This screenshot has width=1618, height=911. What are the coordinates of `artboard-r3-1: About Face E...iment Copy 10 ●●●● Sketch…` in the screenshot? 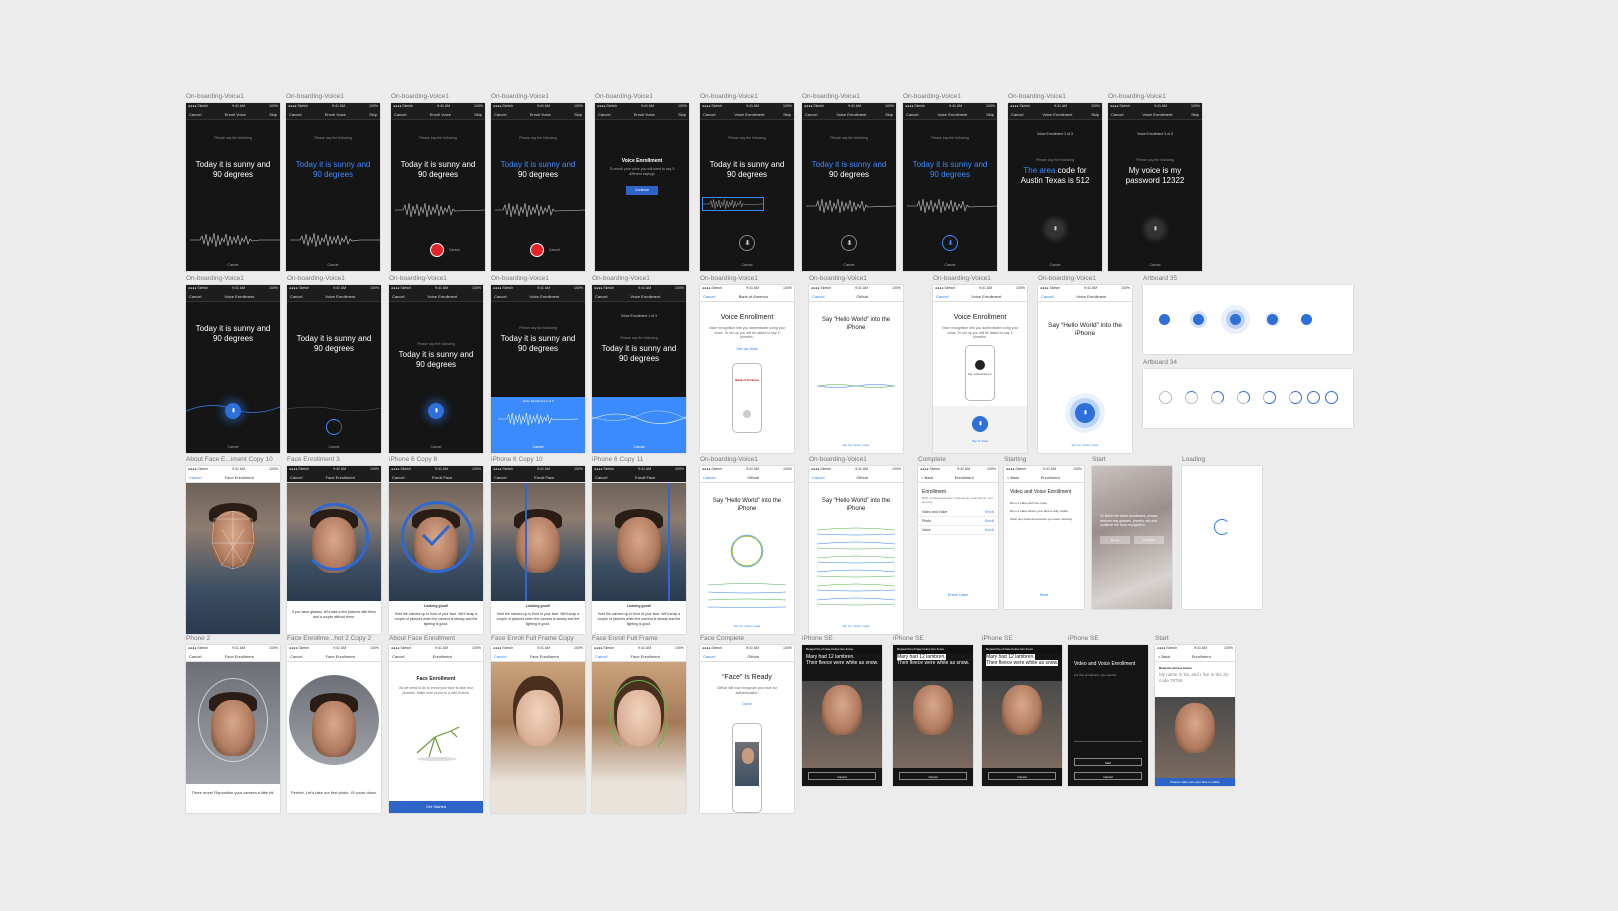 It's located at (233, 545).